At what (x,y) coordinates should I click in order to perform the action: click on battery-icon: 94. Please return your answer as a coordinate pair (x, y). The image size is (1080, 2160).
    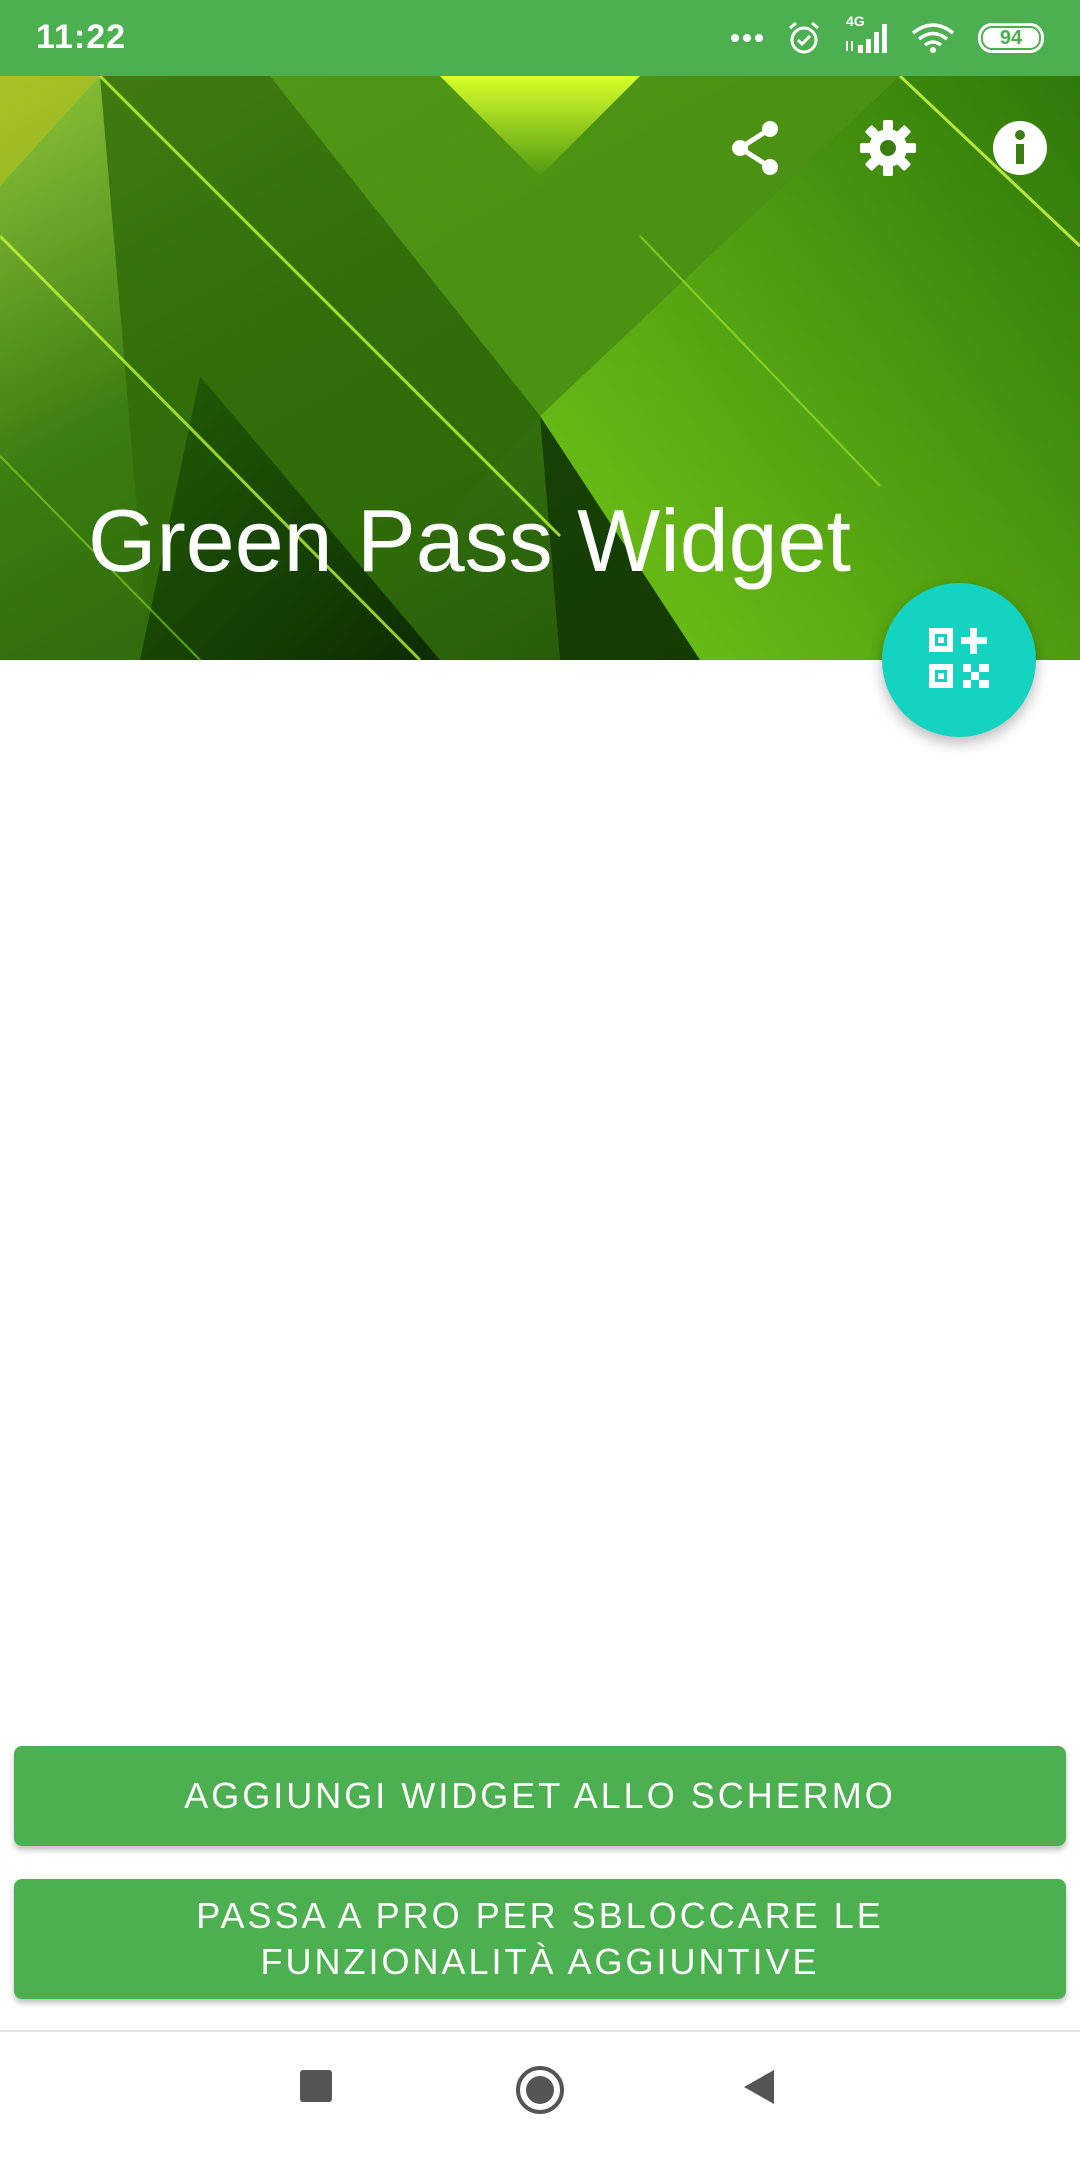
    Looking at the image, I should click on (1011, 38).